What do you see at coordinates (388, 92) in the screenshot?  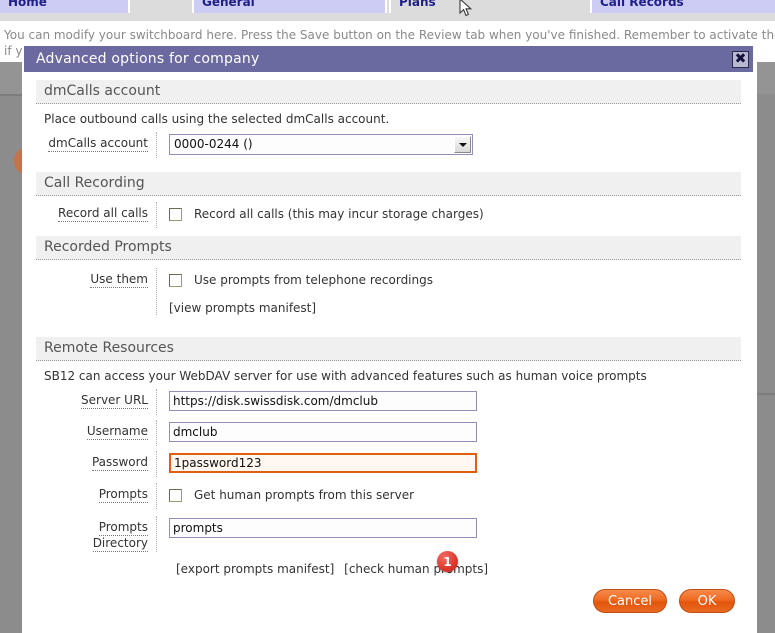 I see `section-header-dmcalls-account: dmCalls account` at bounding box center [388, 92].